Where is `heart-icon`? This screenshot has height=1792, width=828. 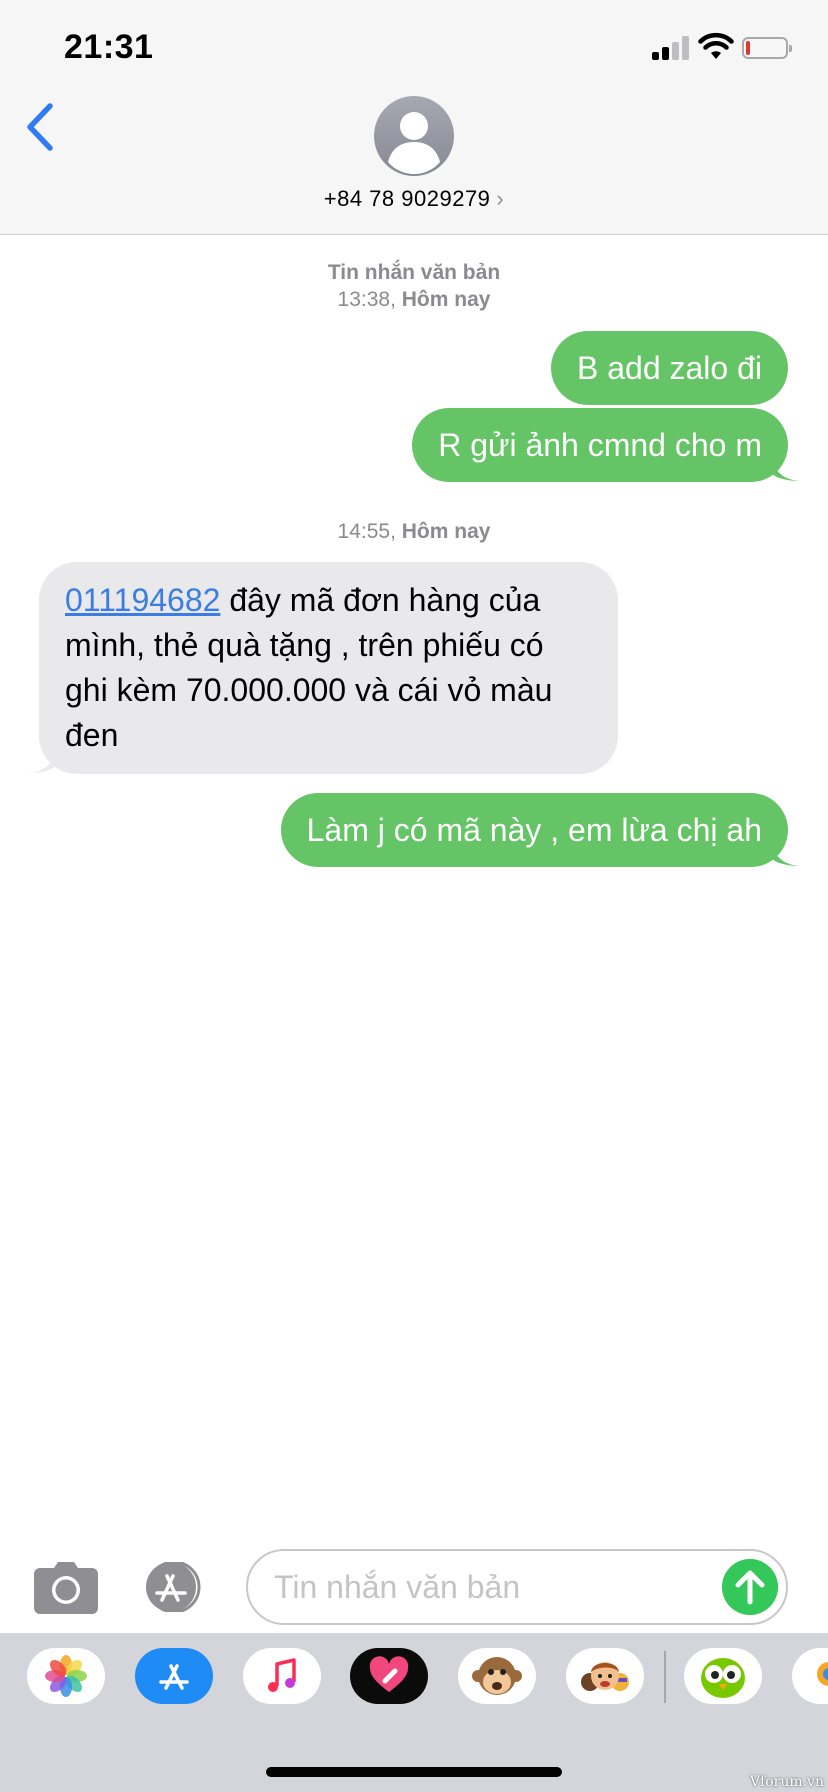 heart-icon is located at coordinates (389, 1674).